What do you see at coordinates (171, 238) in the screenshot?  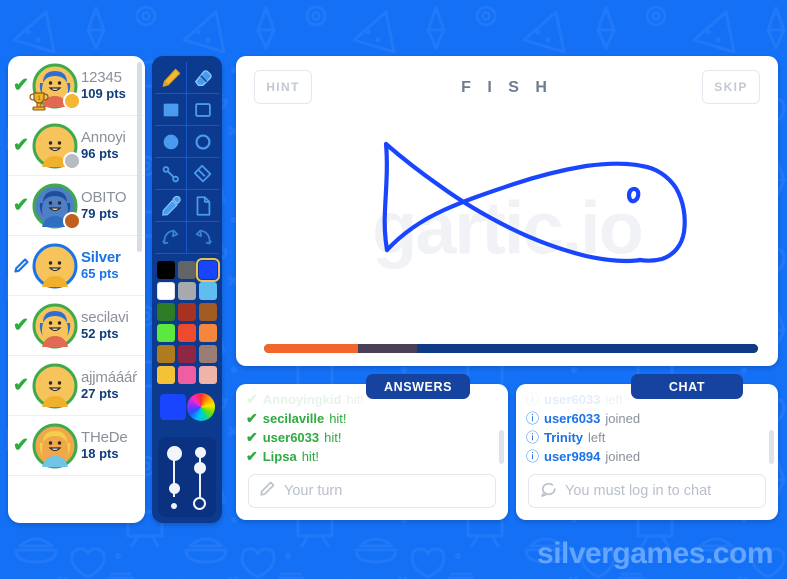 I see `undo-tool` at bounding box center [171, 238].